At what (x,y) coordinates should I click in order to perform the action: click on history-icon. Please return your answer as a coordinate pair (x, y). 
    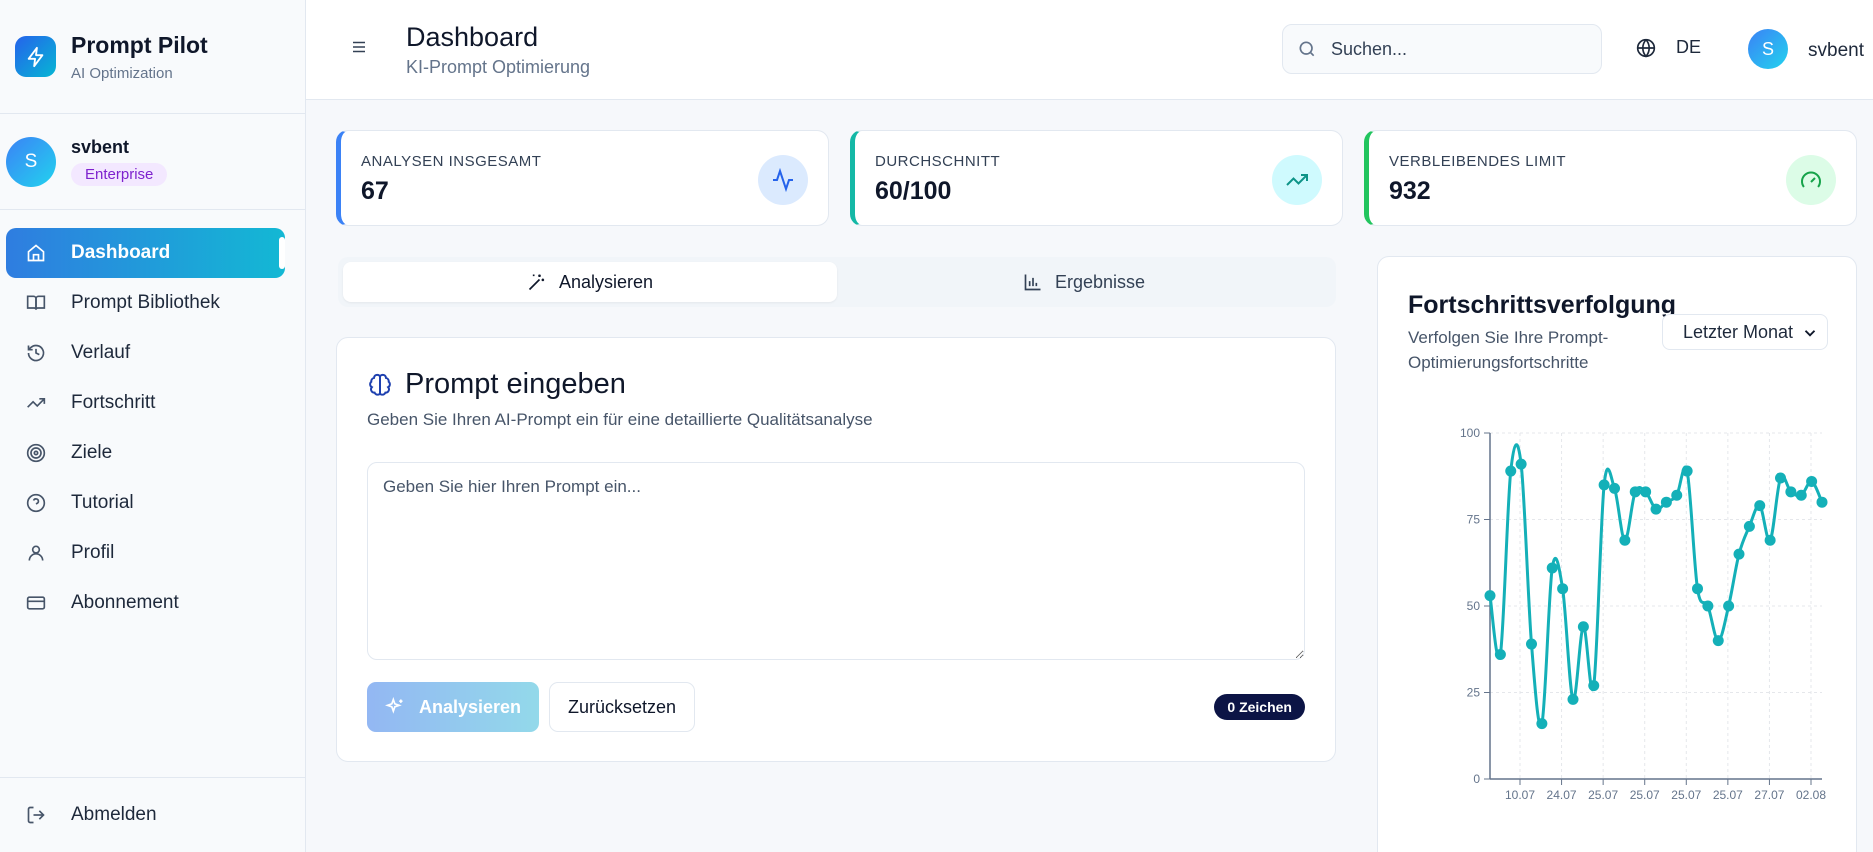
    Looking at the image, I should click on (36, 353).